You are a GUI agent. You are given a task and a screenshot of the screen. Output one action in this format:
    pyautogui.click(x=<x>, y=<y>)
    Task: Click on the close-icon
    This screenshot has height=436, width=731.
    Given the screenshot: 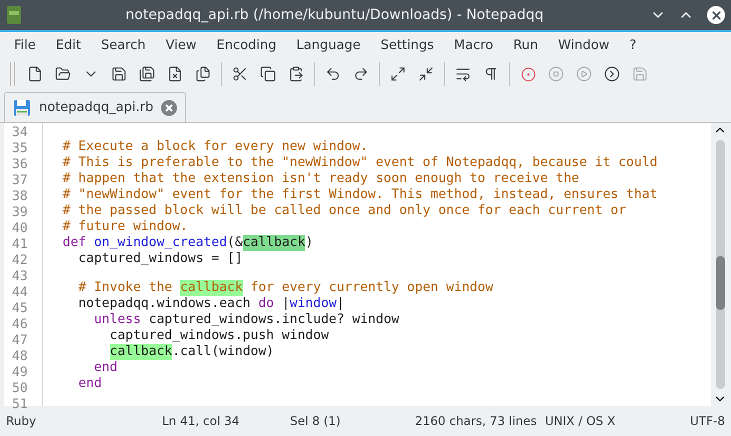 What is the action you would take?
    pyautogui.click(x=716, y=15)
    